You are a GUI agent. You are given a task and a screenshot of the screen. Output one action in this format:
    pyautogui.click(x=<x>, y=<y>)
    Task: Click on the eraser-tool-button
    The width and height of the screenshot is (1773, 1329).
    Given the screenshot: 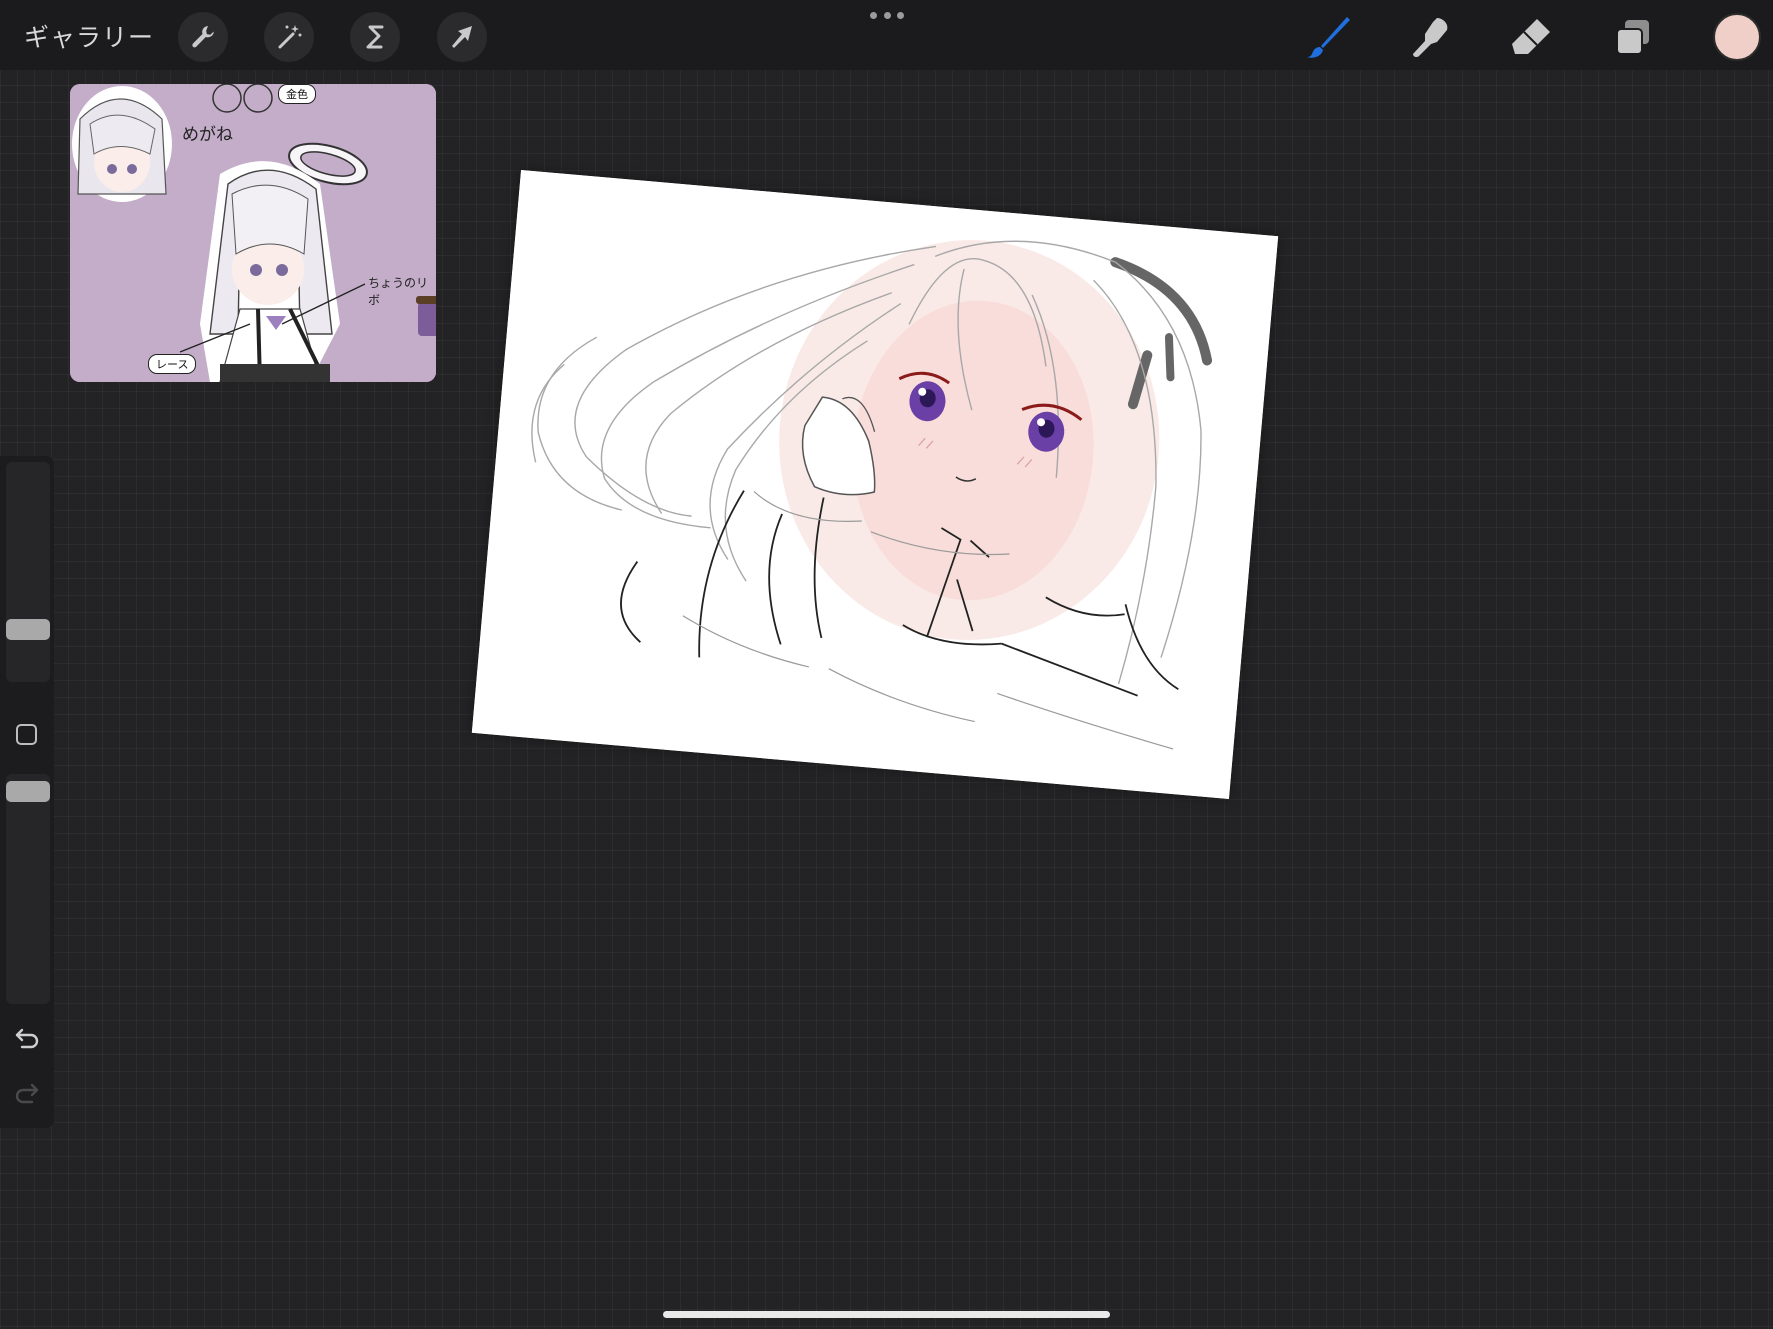 What is the action you would take?
    pyautogui.click(x=1531, y=37)
    